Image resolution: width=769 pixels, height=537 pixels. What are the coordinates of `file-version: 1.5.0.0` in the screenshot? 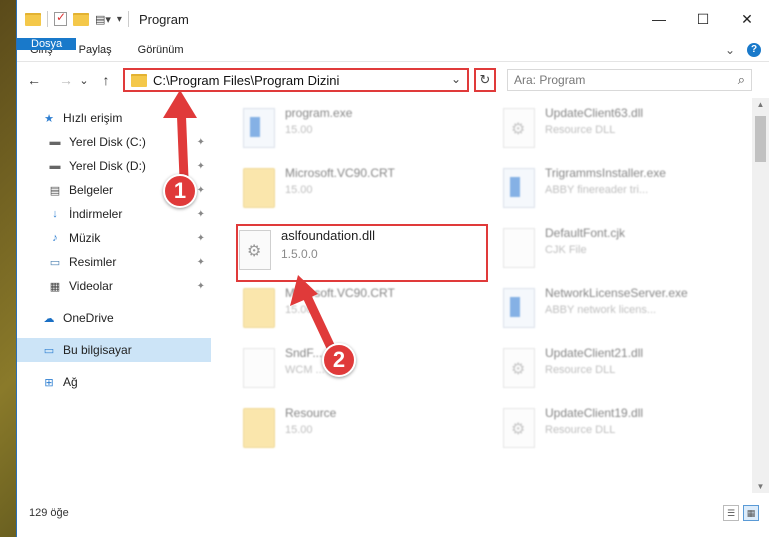 It's located at (299, 254).